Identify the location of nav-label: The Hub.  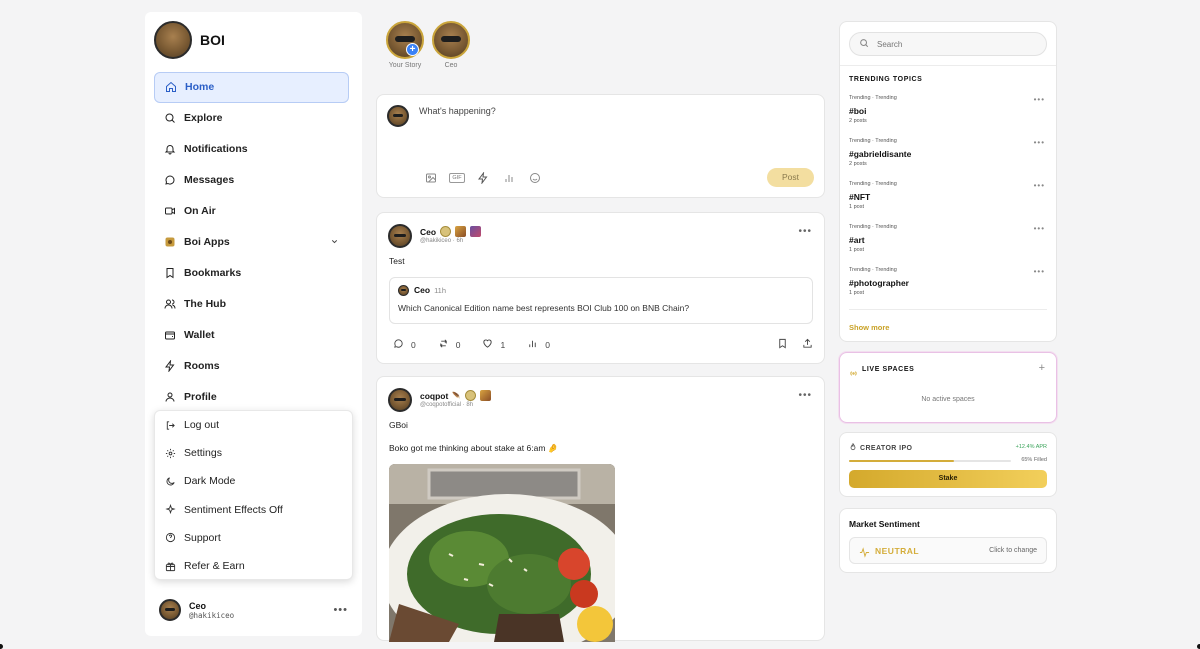
(205, 304).